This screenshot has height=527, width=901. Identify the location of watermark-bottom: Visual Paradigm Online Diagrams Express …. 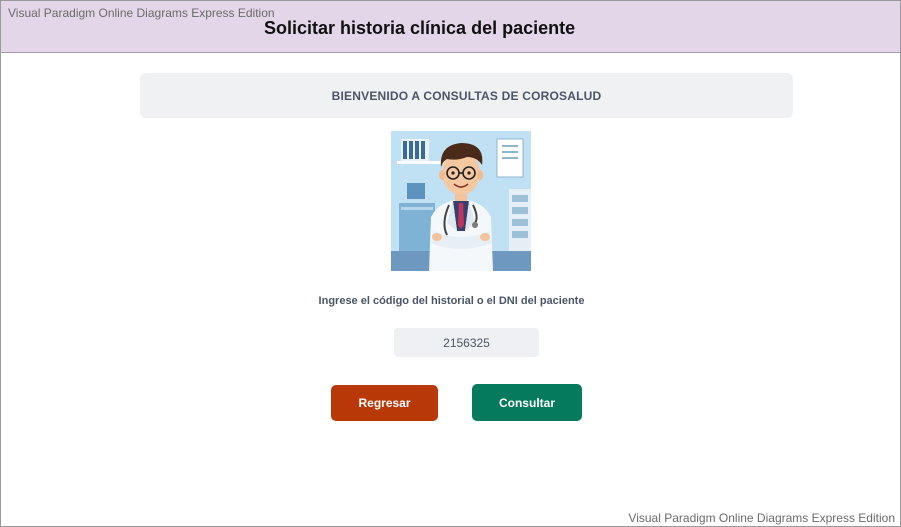
(761, 518).